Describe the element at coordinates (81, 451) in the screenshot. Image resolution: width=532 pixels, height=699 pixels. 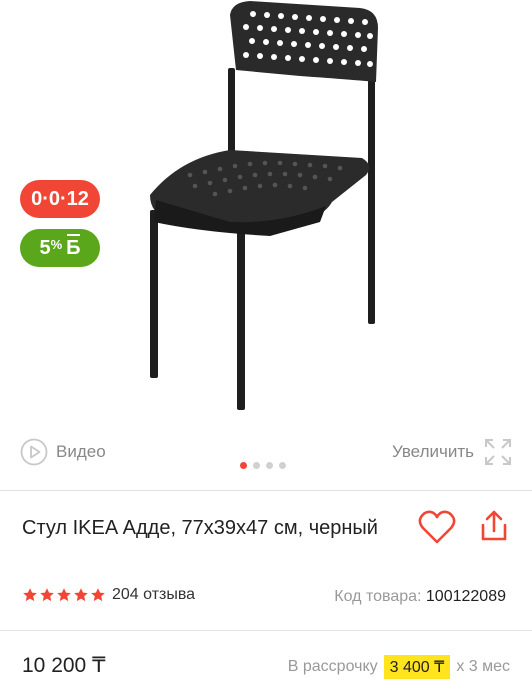
I see `video-label: Видео` at that location.